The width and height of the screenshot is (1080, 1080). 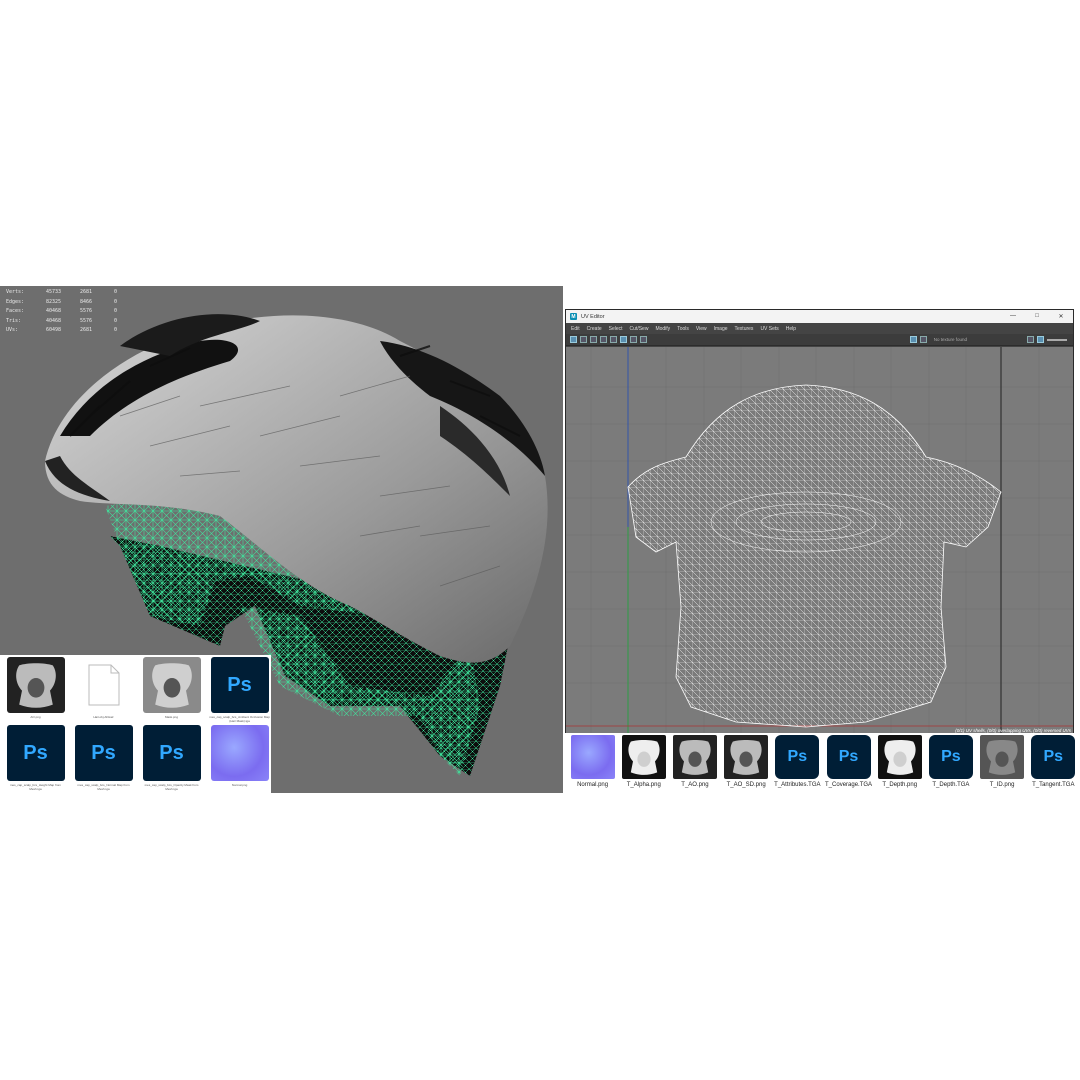 I want to click on uv-editor-titlebar: M UV Editor — □ ✕, so click(x=819, y=316).